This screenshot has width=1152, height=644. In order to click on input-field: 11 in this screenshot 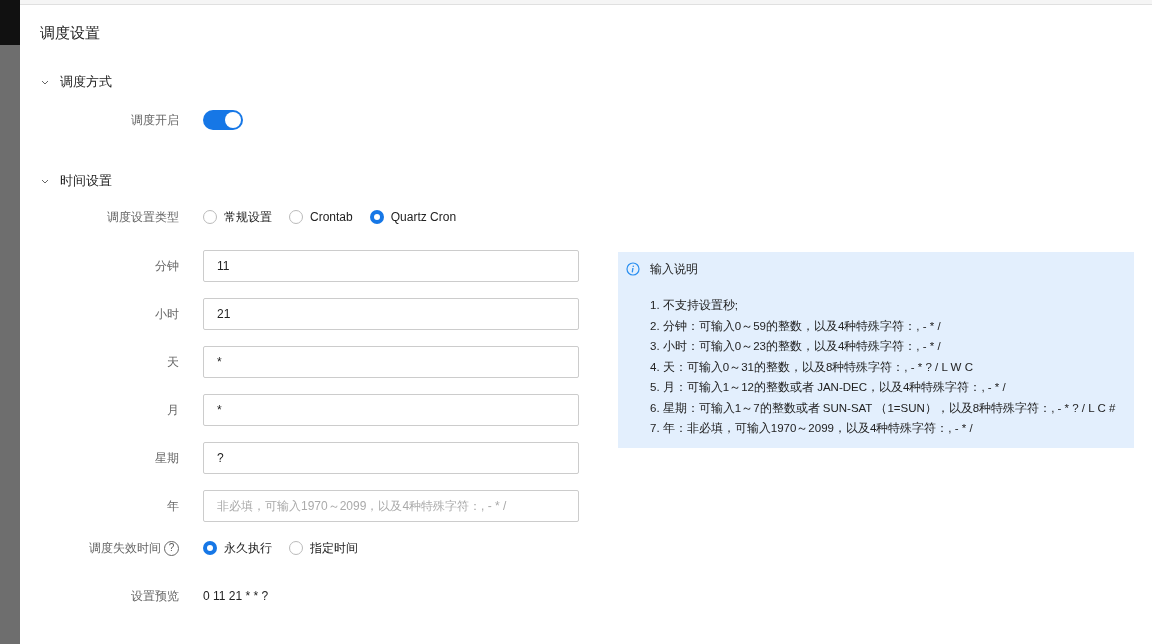, I will do `click(391, 266)`.